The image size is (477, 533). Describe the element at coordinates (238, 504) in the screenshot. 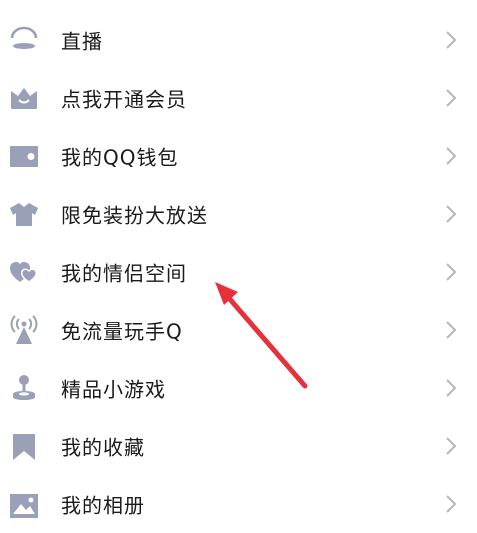

I see `menu-item-album: 我的相册` at that location.